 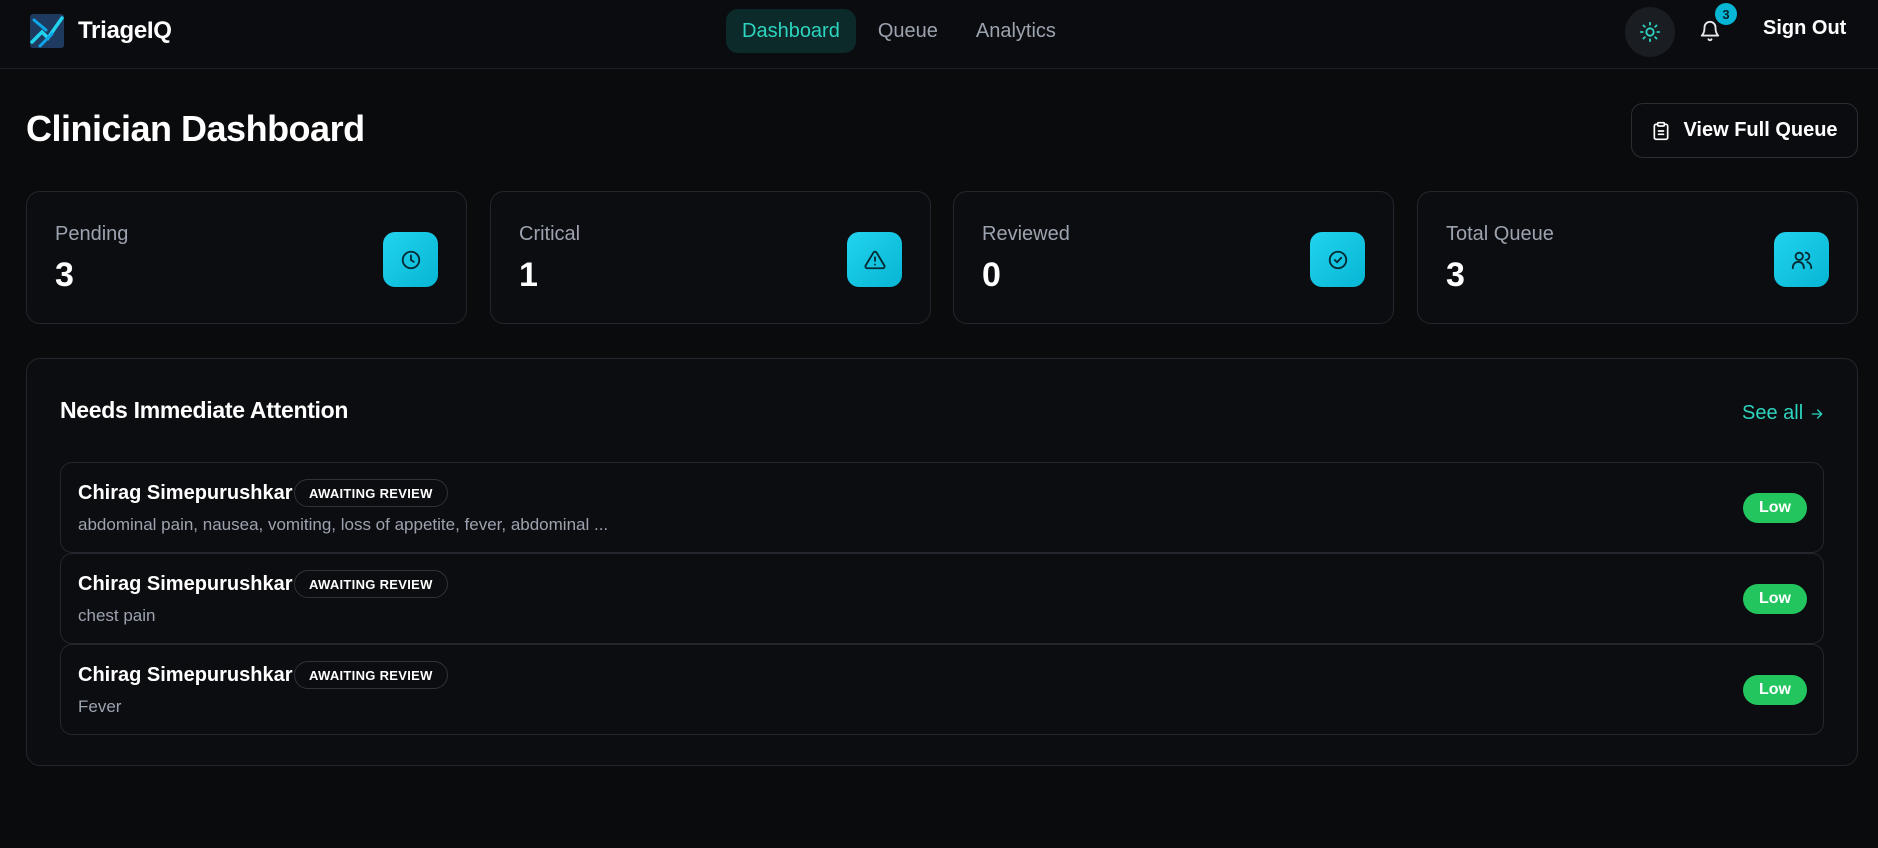 I want to click on notification-count-badge: 3, so click(x=1726, y=14).